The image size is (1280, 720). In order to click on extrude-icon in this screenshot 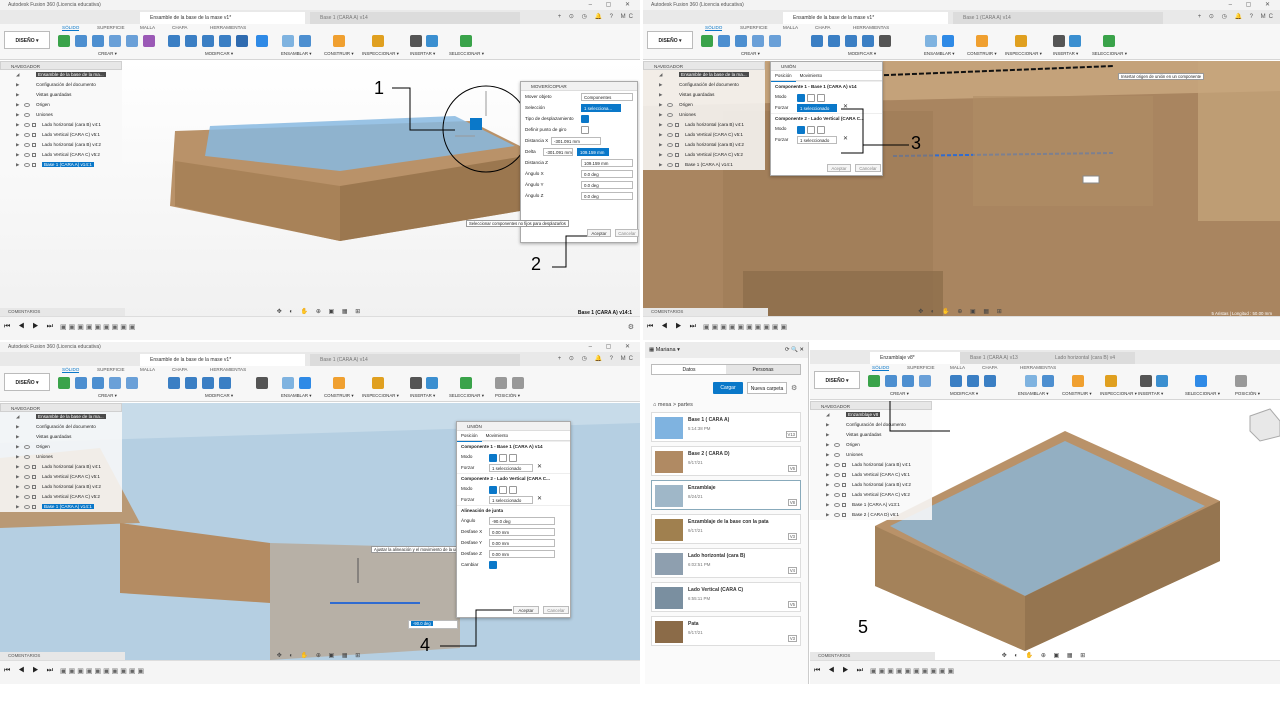, I will do `click(81, 383)`.